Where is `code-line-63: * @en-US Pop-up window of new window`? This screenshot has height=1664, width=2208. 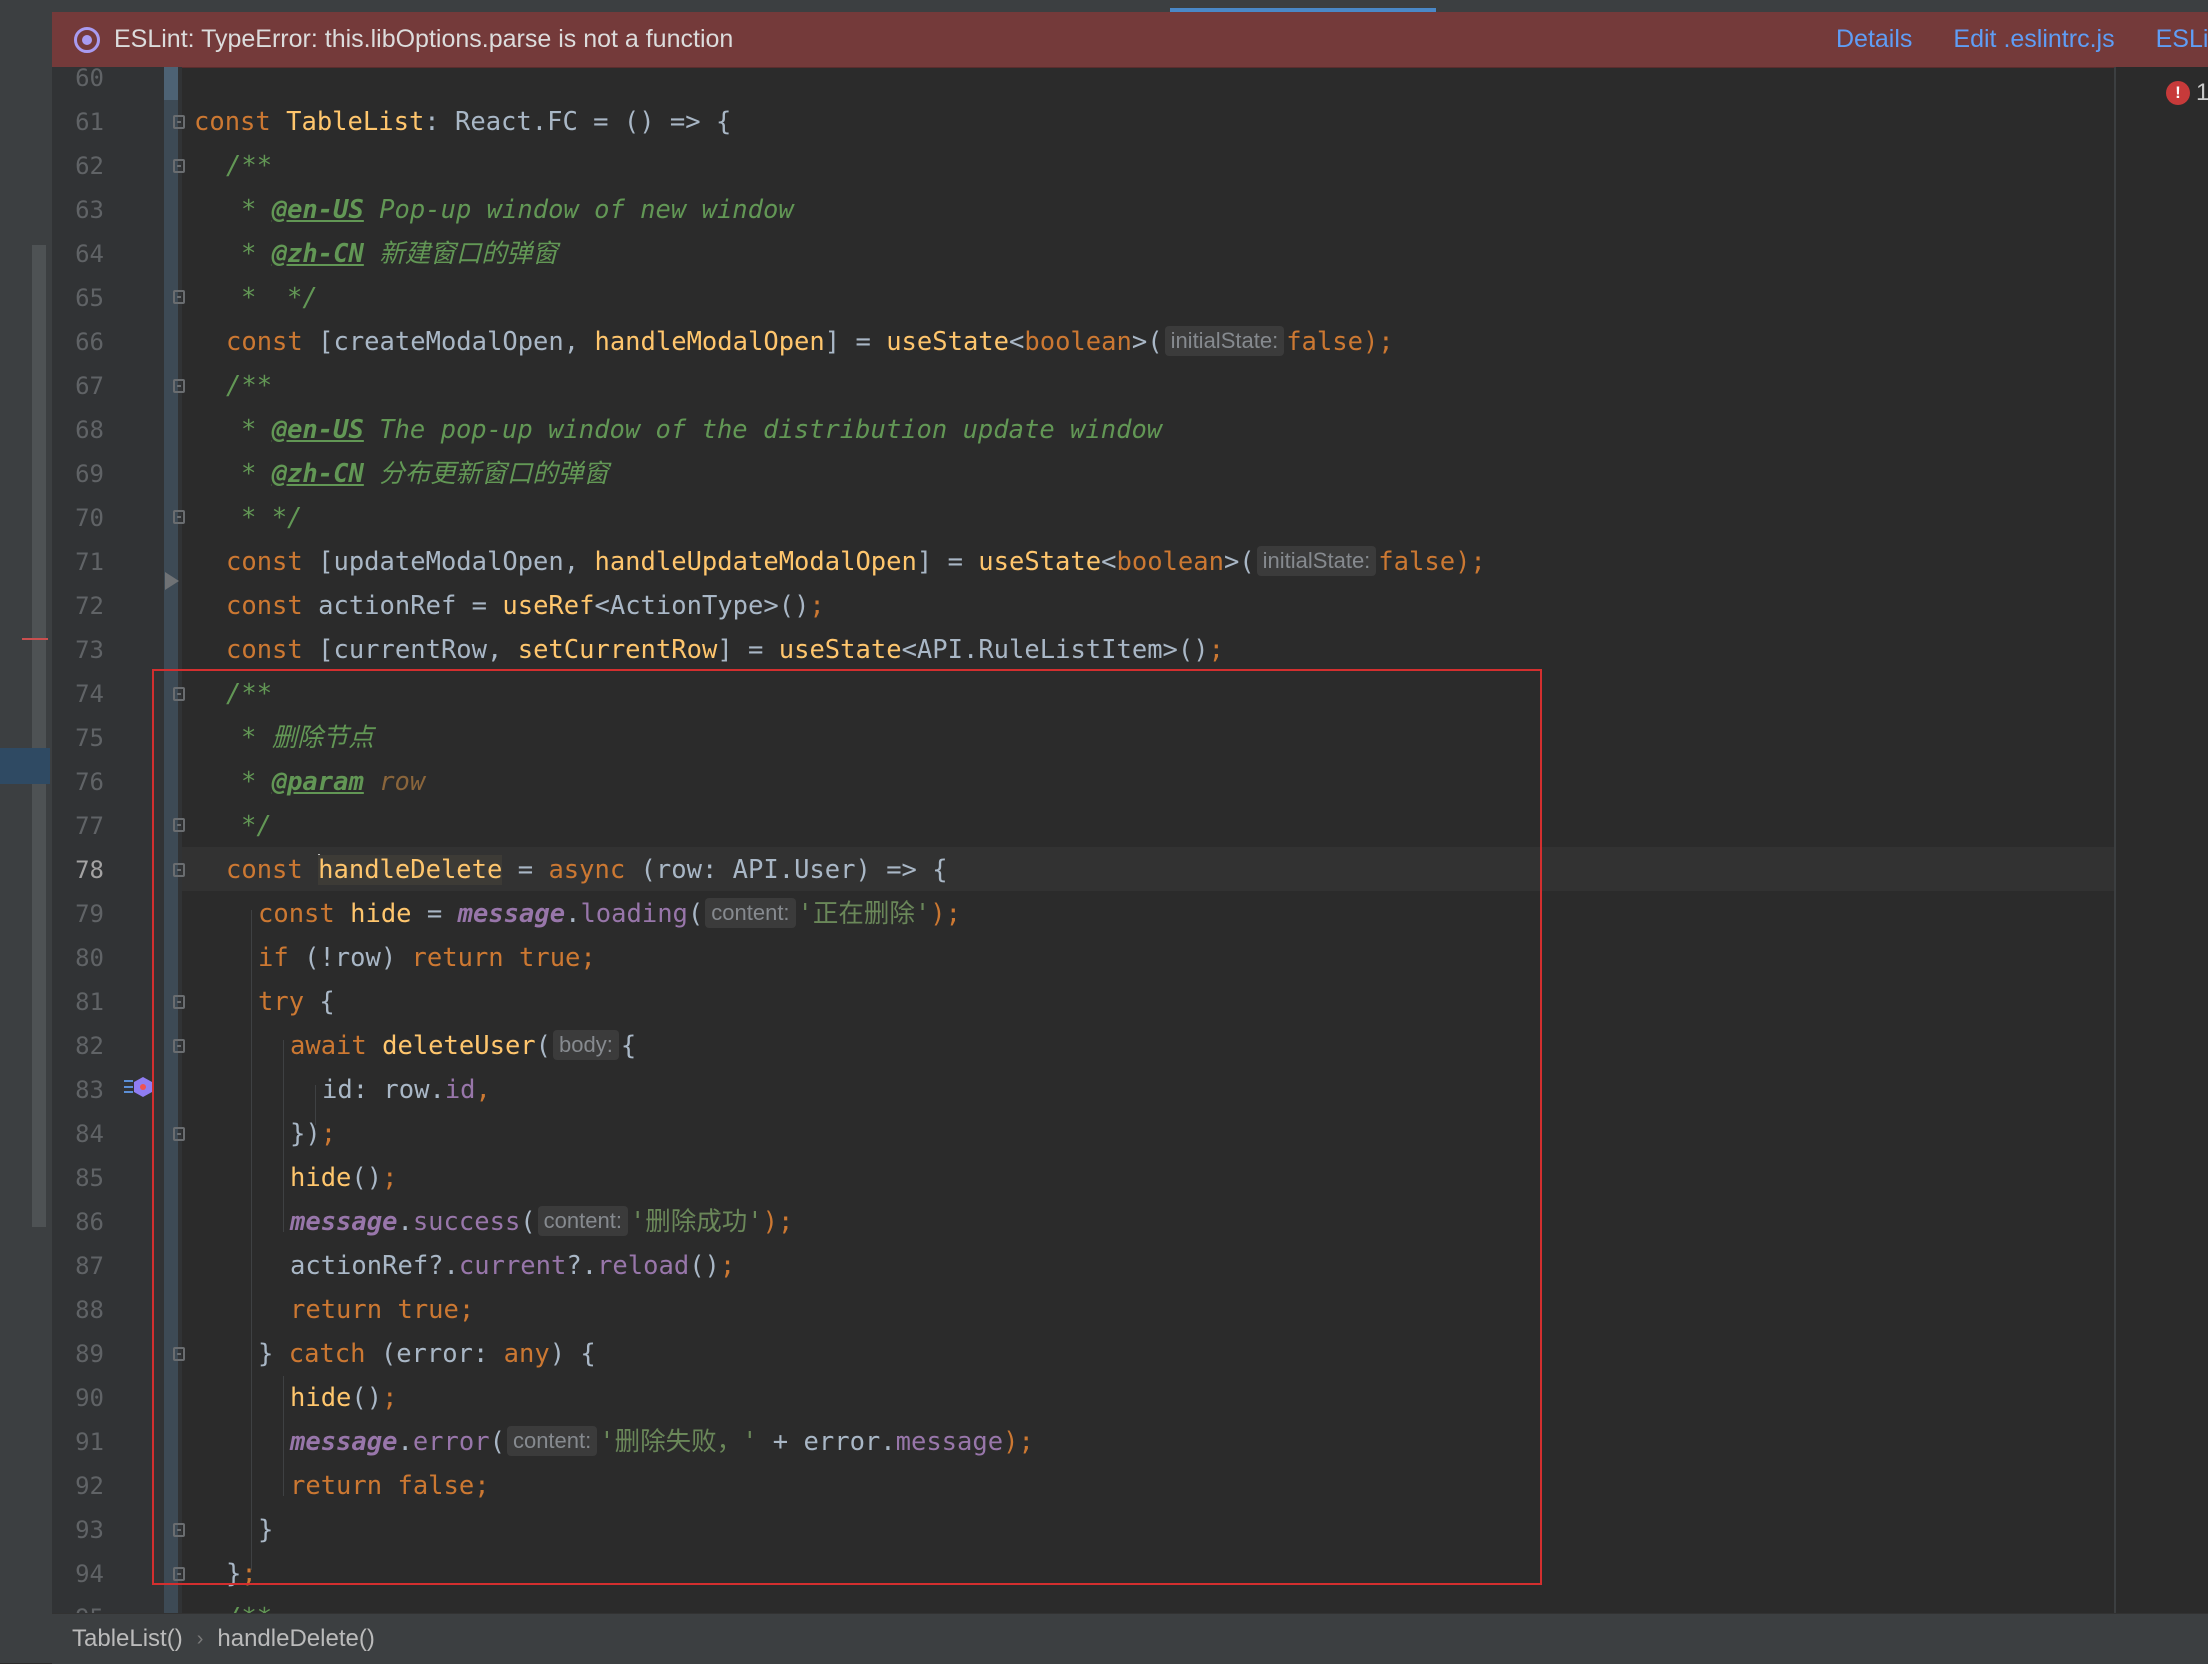
code-line-63: * @en-US Pop-up window of new window is located at coordinates (517, 210).